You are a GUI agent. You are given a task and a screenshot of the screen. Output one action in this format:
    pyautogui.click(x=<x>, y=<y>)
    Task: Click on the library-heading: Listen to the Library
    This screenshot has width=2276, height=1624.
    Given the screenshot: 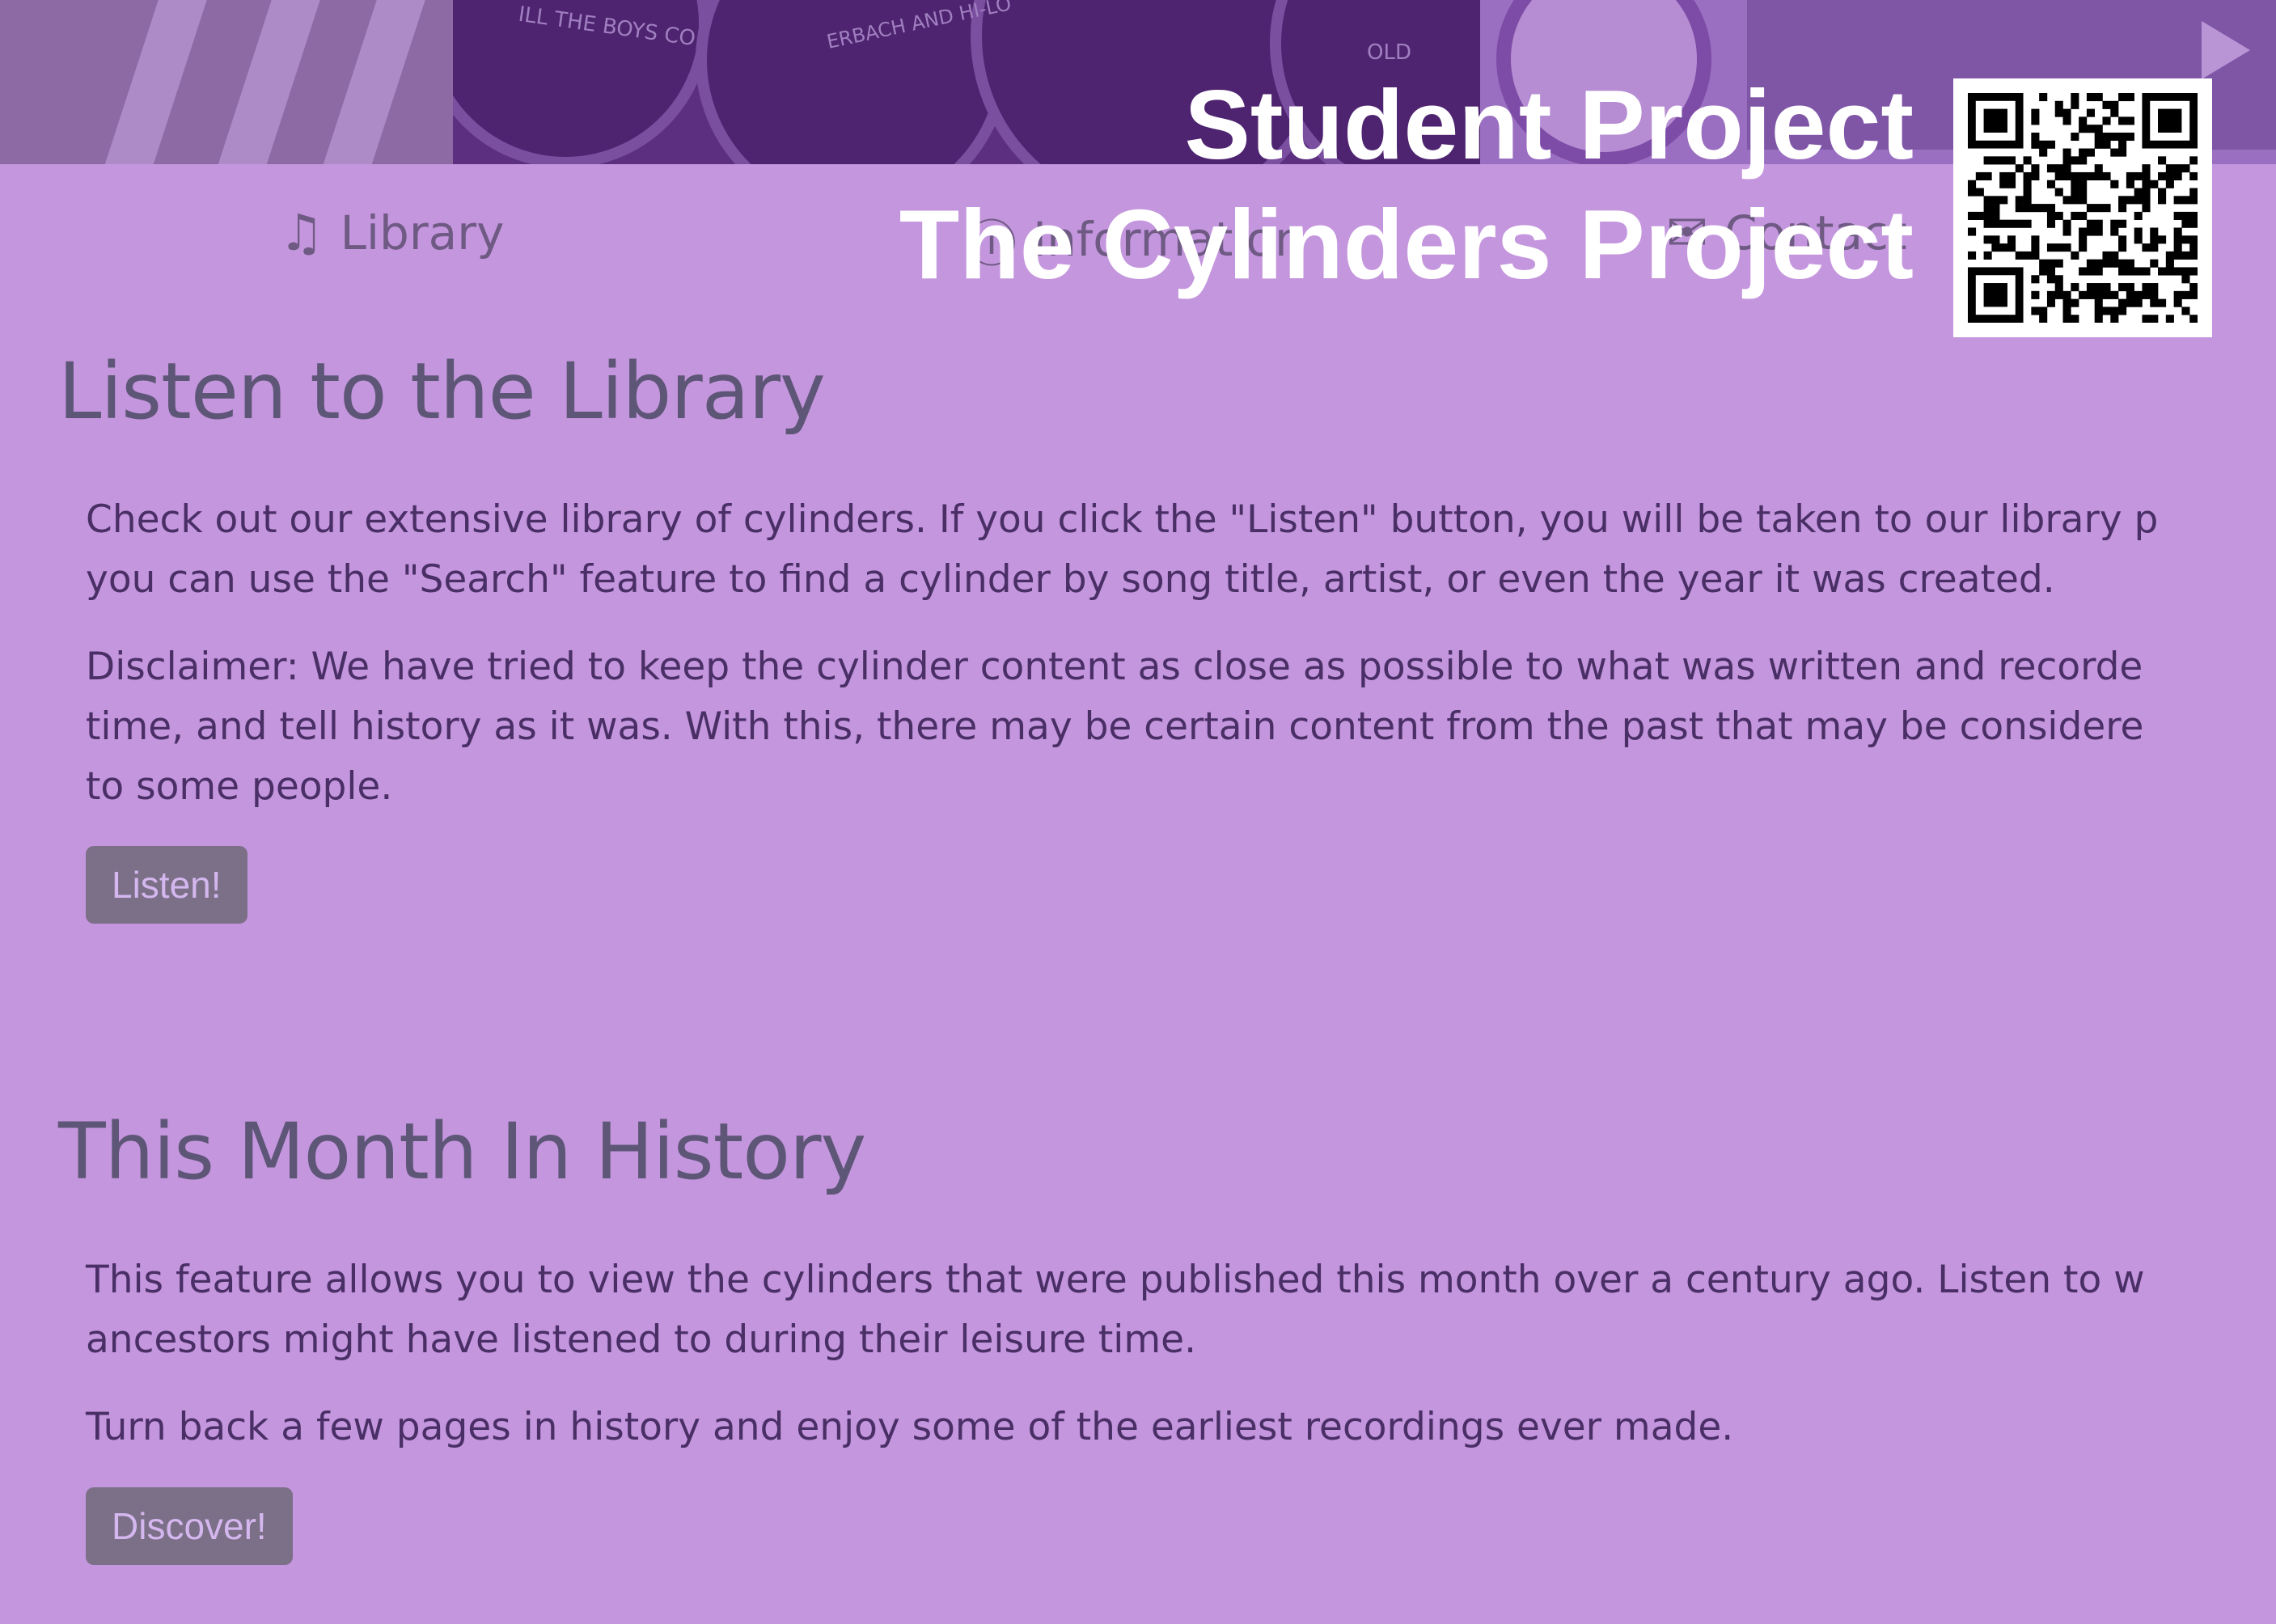 What is the action you would take?
    pyautogui.click(x=442, y=391)
    